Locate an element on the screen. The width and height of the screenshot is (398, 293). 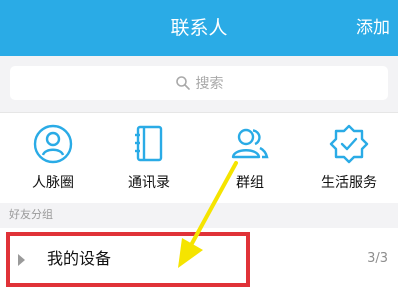
quick-entry-groups: 群组 is located at coordinates (250, 162).